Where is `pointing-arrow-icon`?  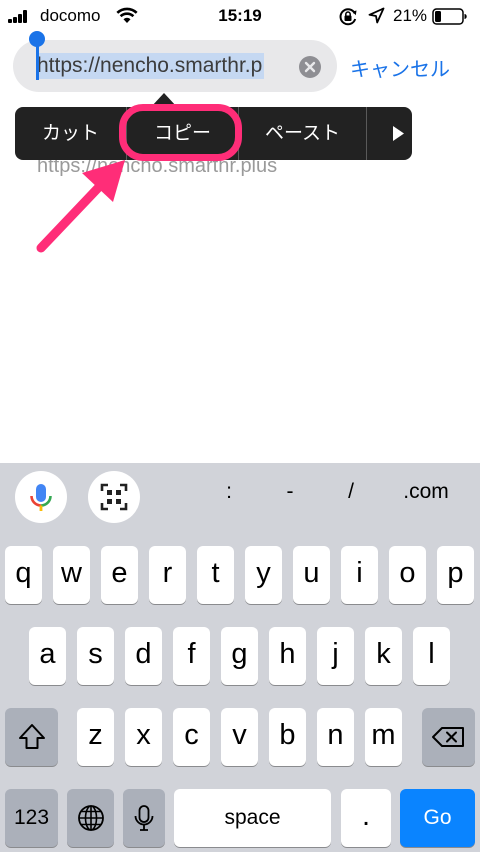
pointing-arrow-icon is located at coordinates (80, 206).